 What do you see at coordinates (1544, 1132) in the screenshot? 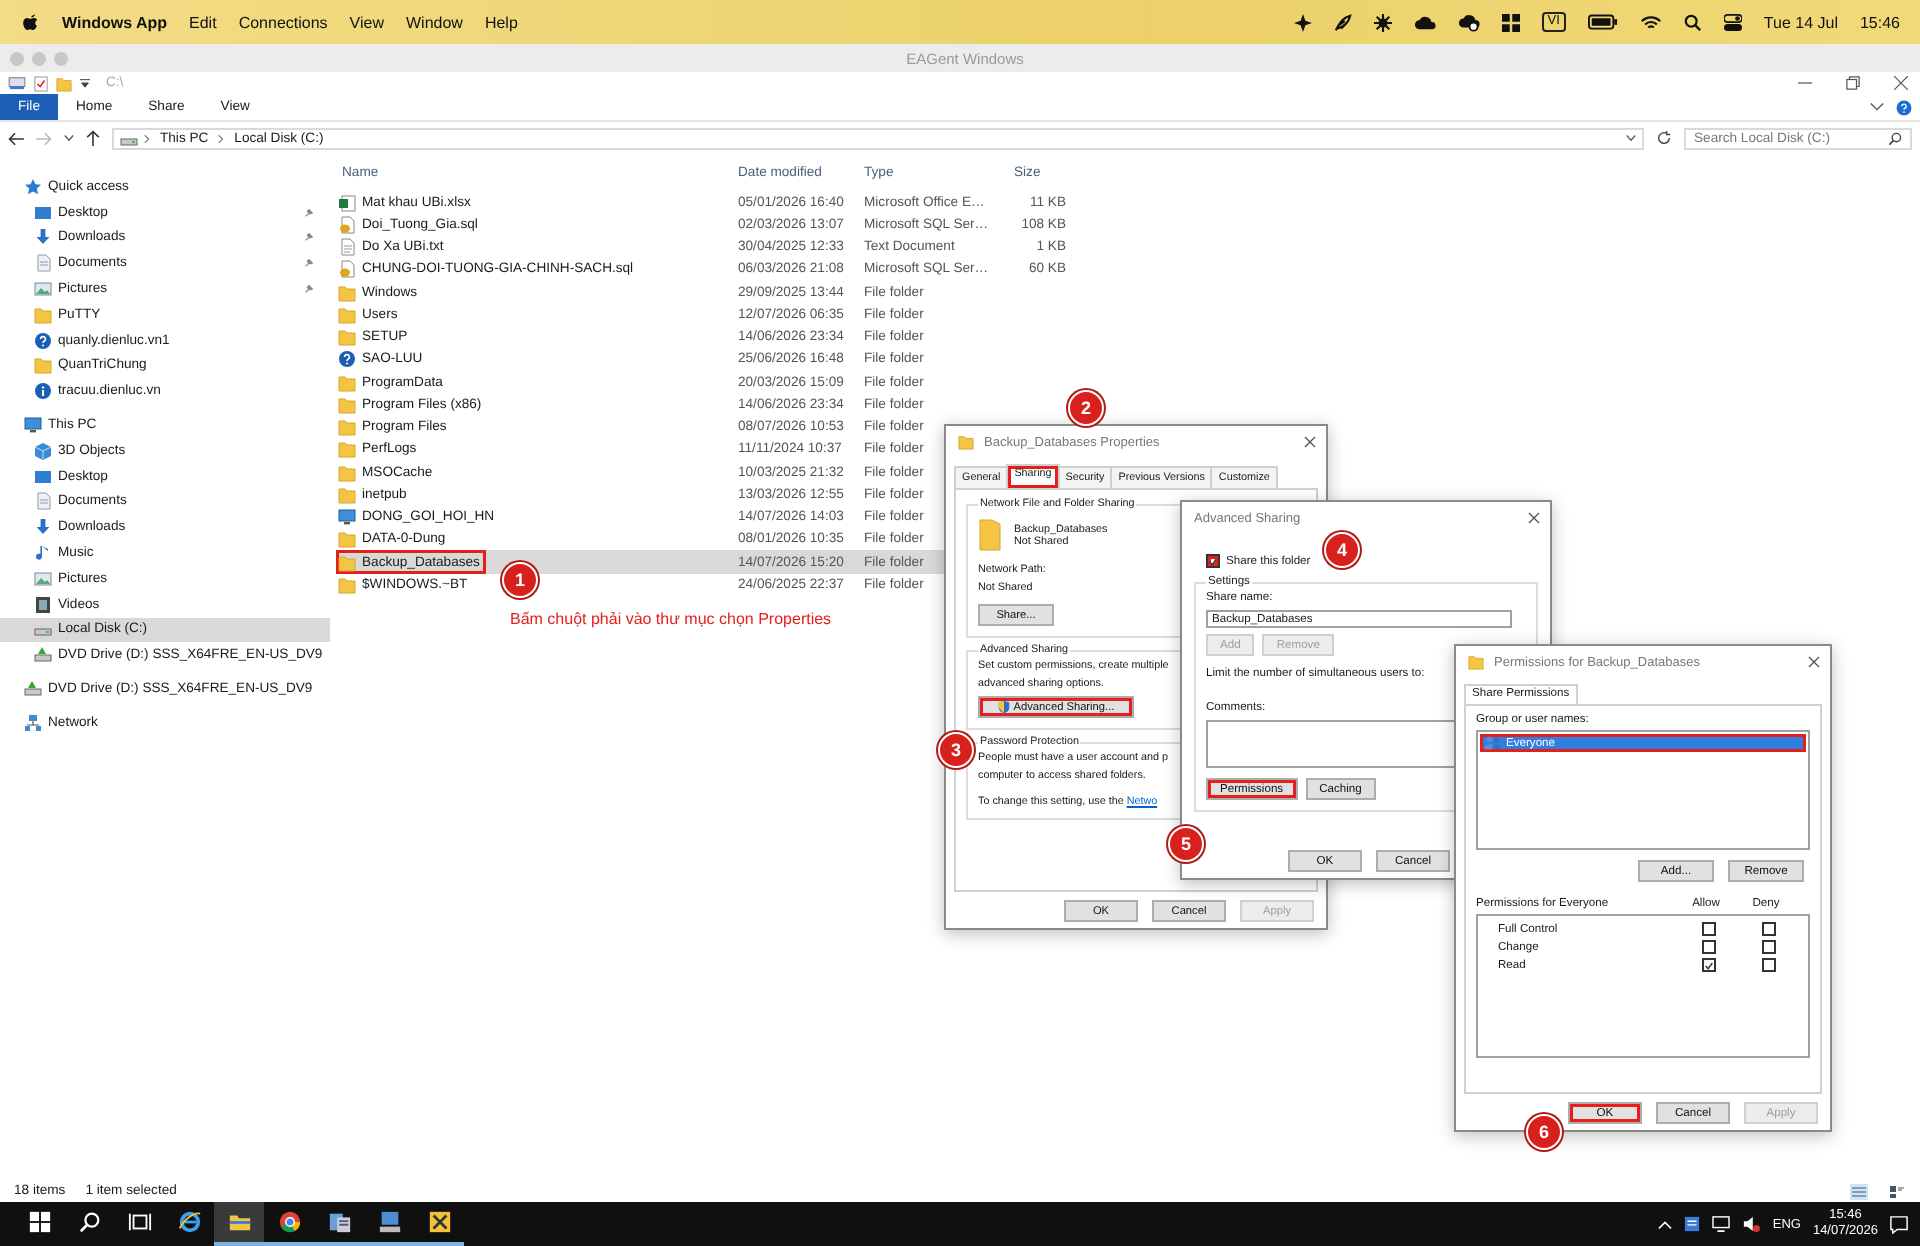
I see `step-badge: 6` at bounding box center [1544, 1132].